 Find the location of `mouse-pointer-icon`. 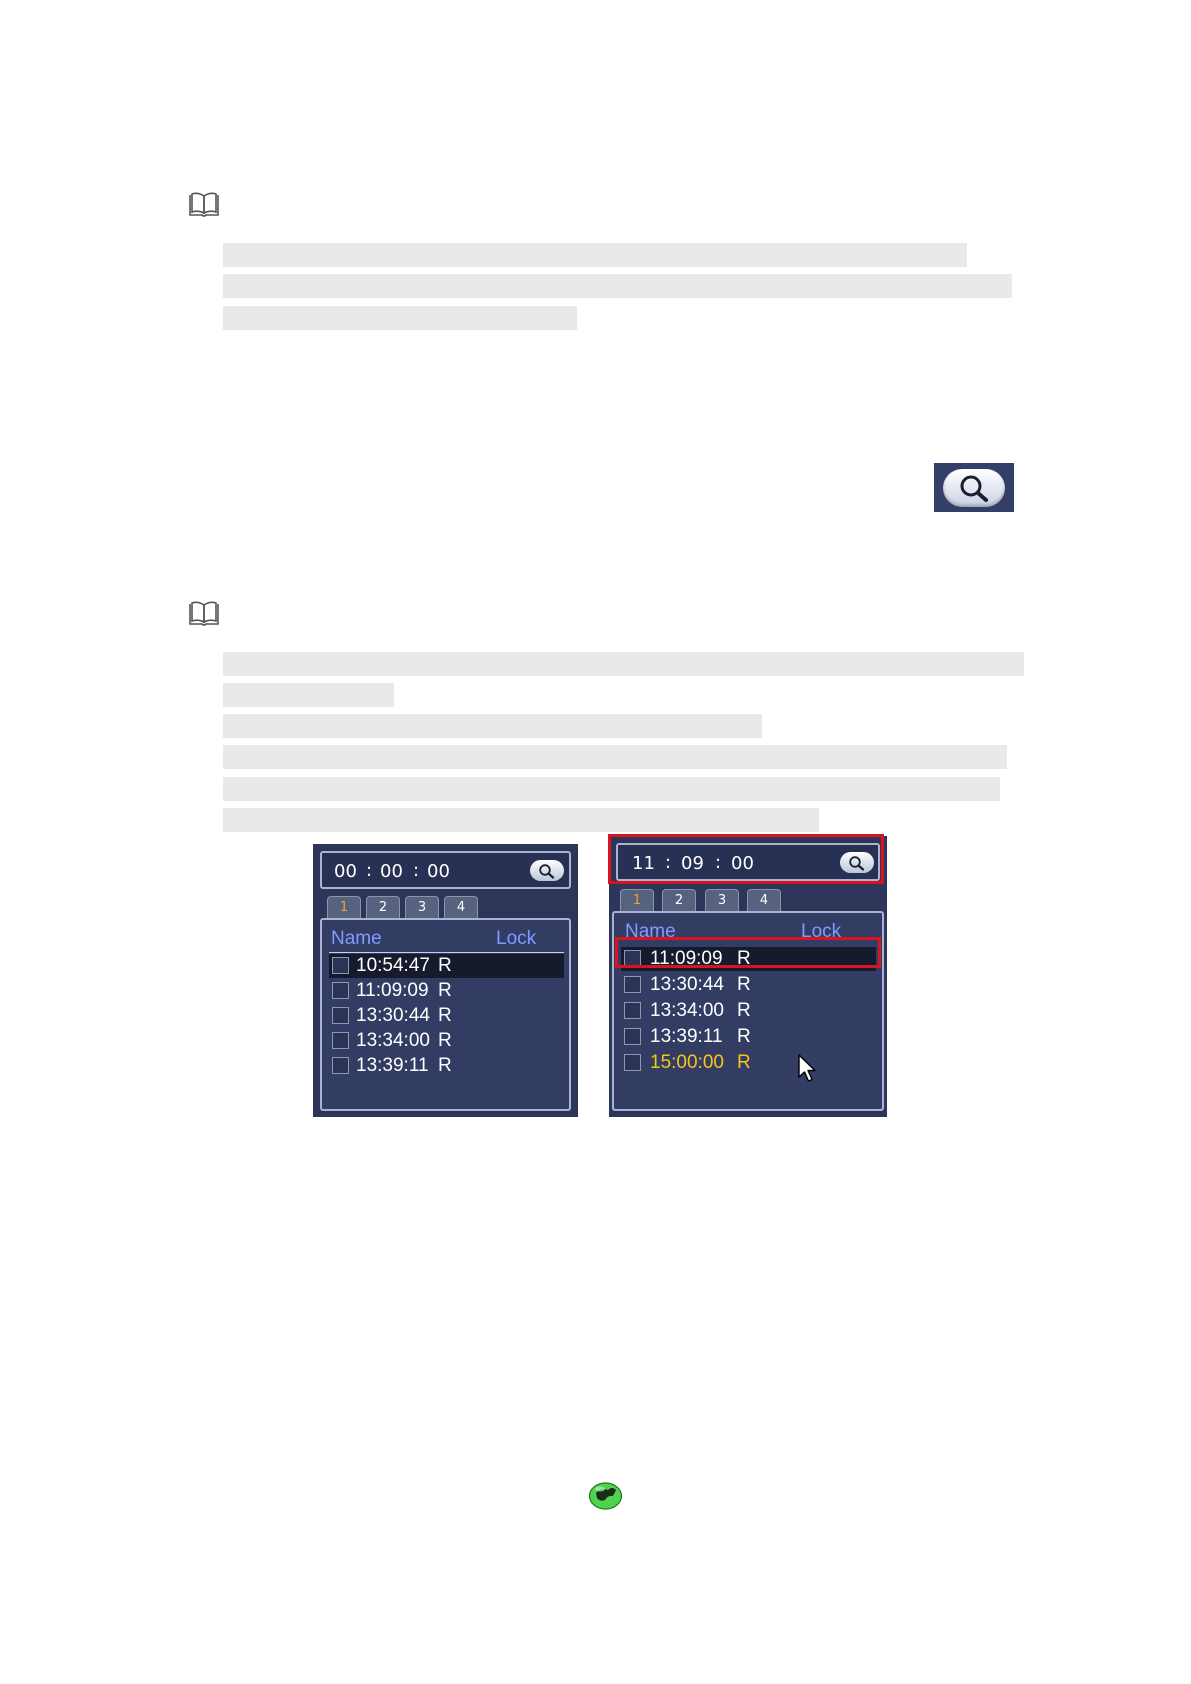

mouse-pointer-icon is located at coordinates (807, 1068).